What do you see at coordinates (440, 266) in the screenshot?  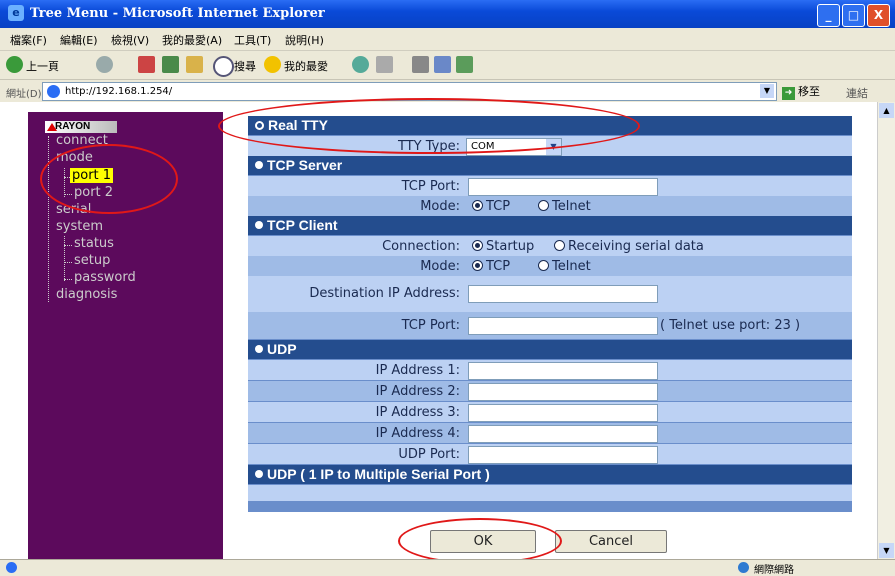 I see `client-mode-label: Mode:` at bounding box center [440, 266].